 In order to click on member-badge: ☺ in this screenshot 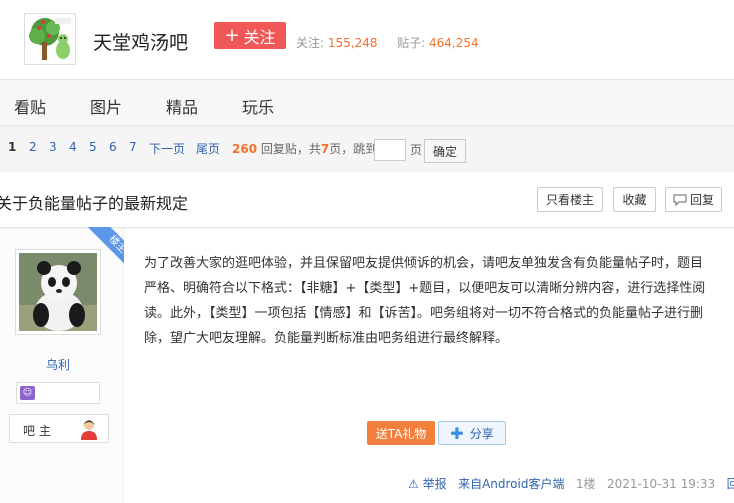, I will do `click(58, 393)`.